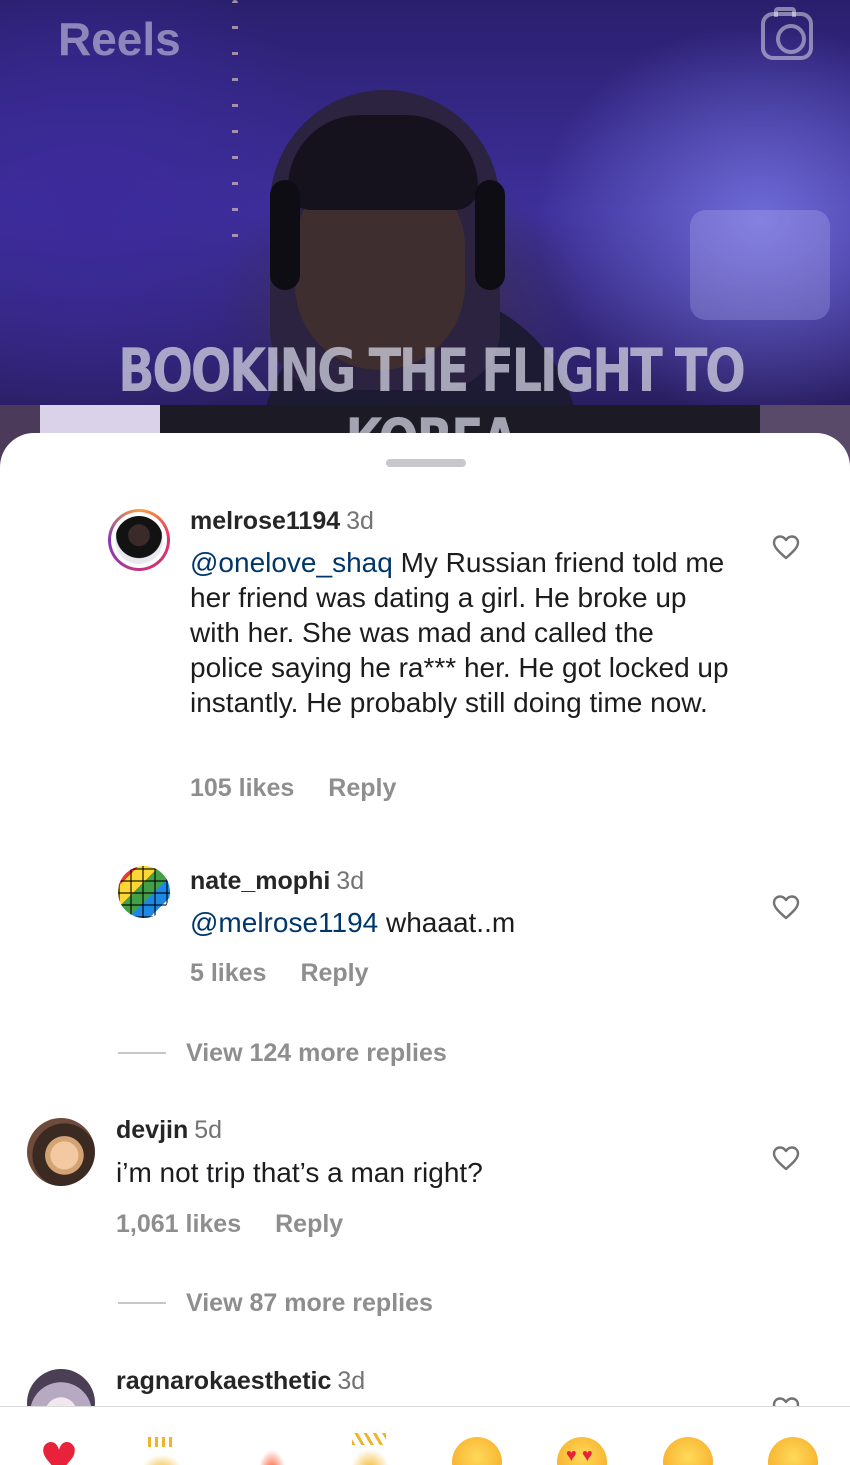 The image size is (850, 1465). I want to click on comment-age: 5d, so click(208, 1130).